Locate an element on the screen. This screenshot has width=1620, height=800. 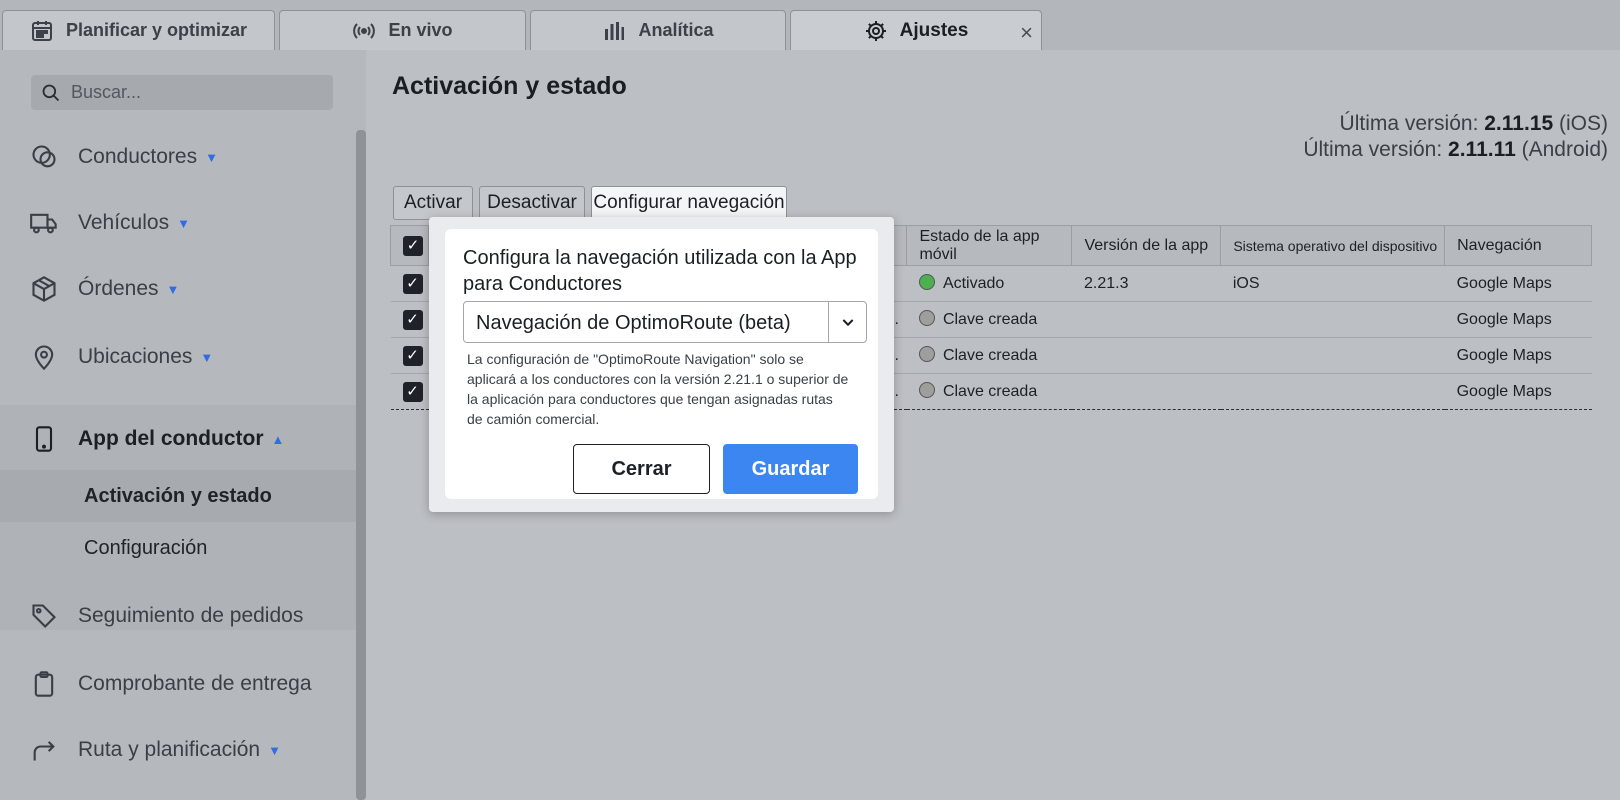
save-button: Guardar is located at coordinates (790, 469).